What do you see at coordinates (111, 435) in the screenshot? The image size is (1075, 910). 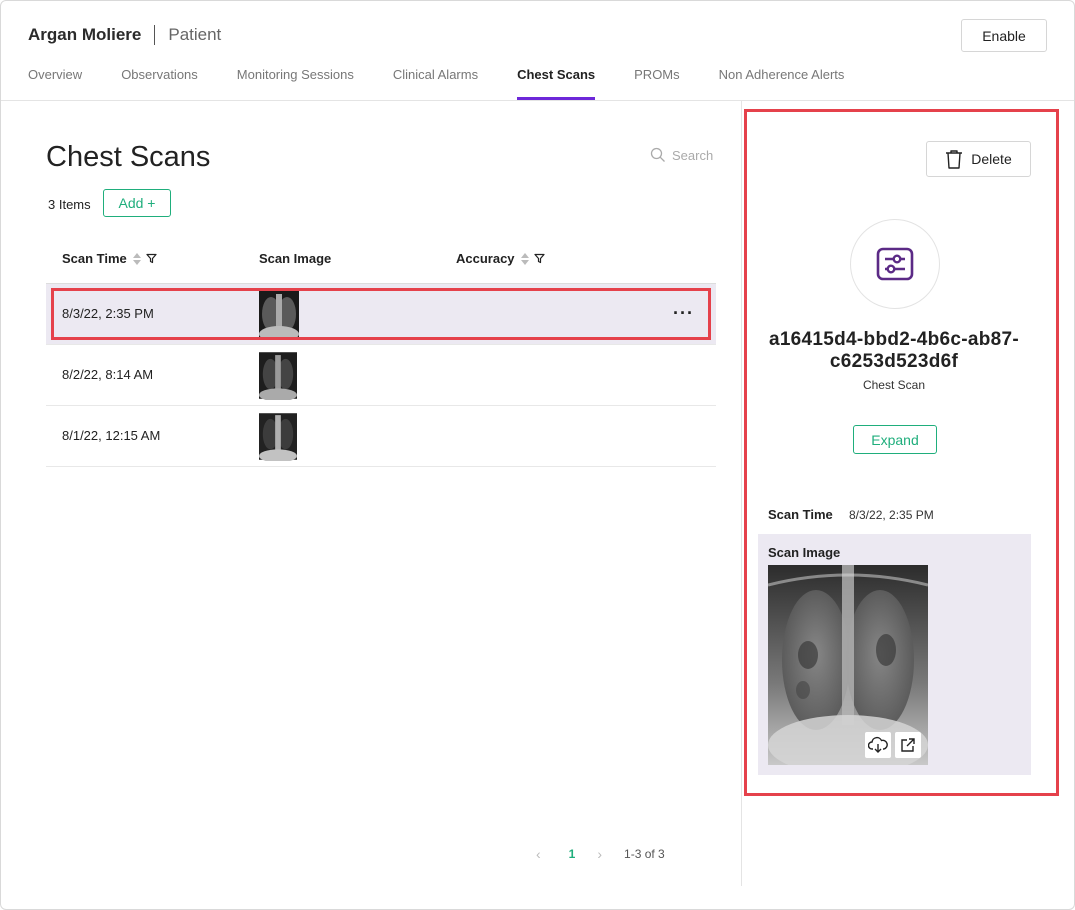 I see `scan-time-cell: 8/1/22, 12:15 AM` at bounding box center [111, 435].